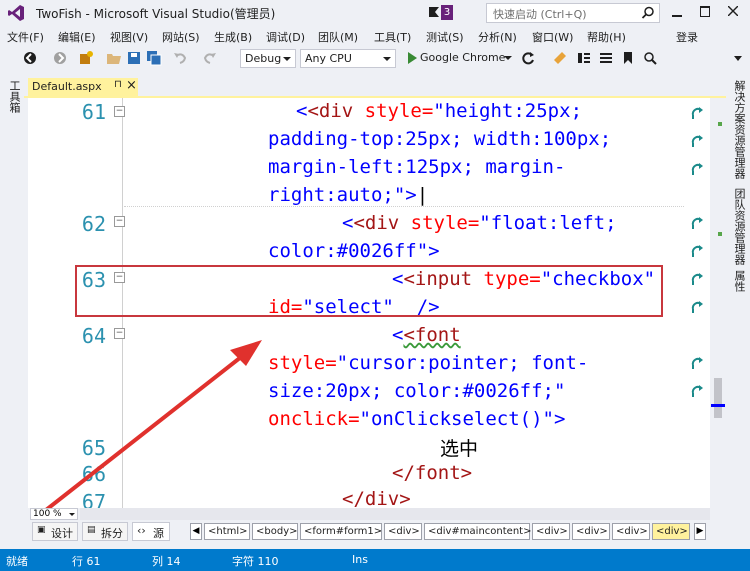 The image size is (750, 571). Describe the element at coordinates (77, 37) in the screenshot. I see `menu-edit: 编辑(E)` at that location.